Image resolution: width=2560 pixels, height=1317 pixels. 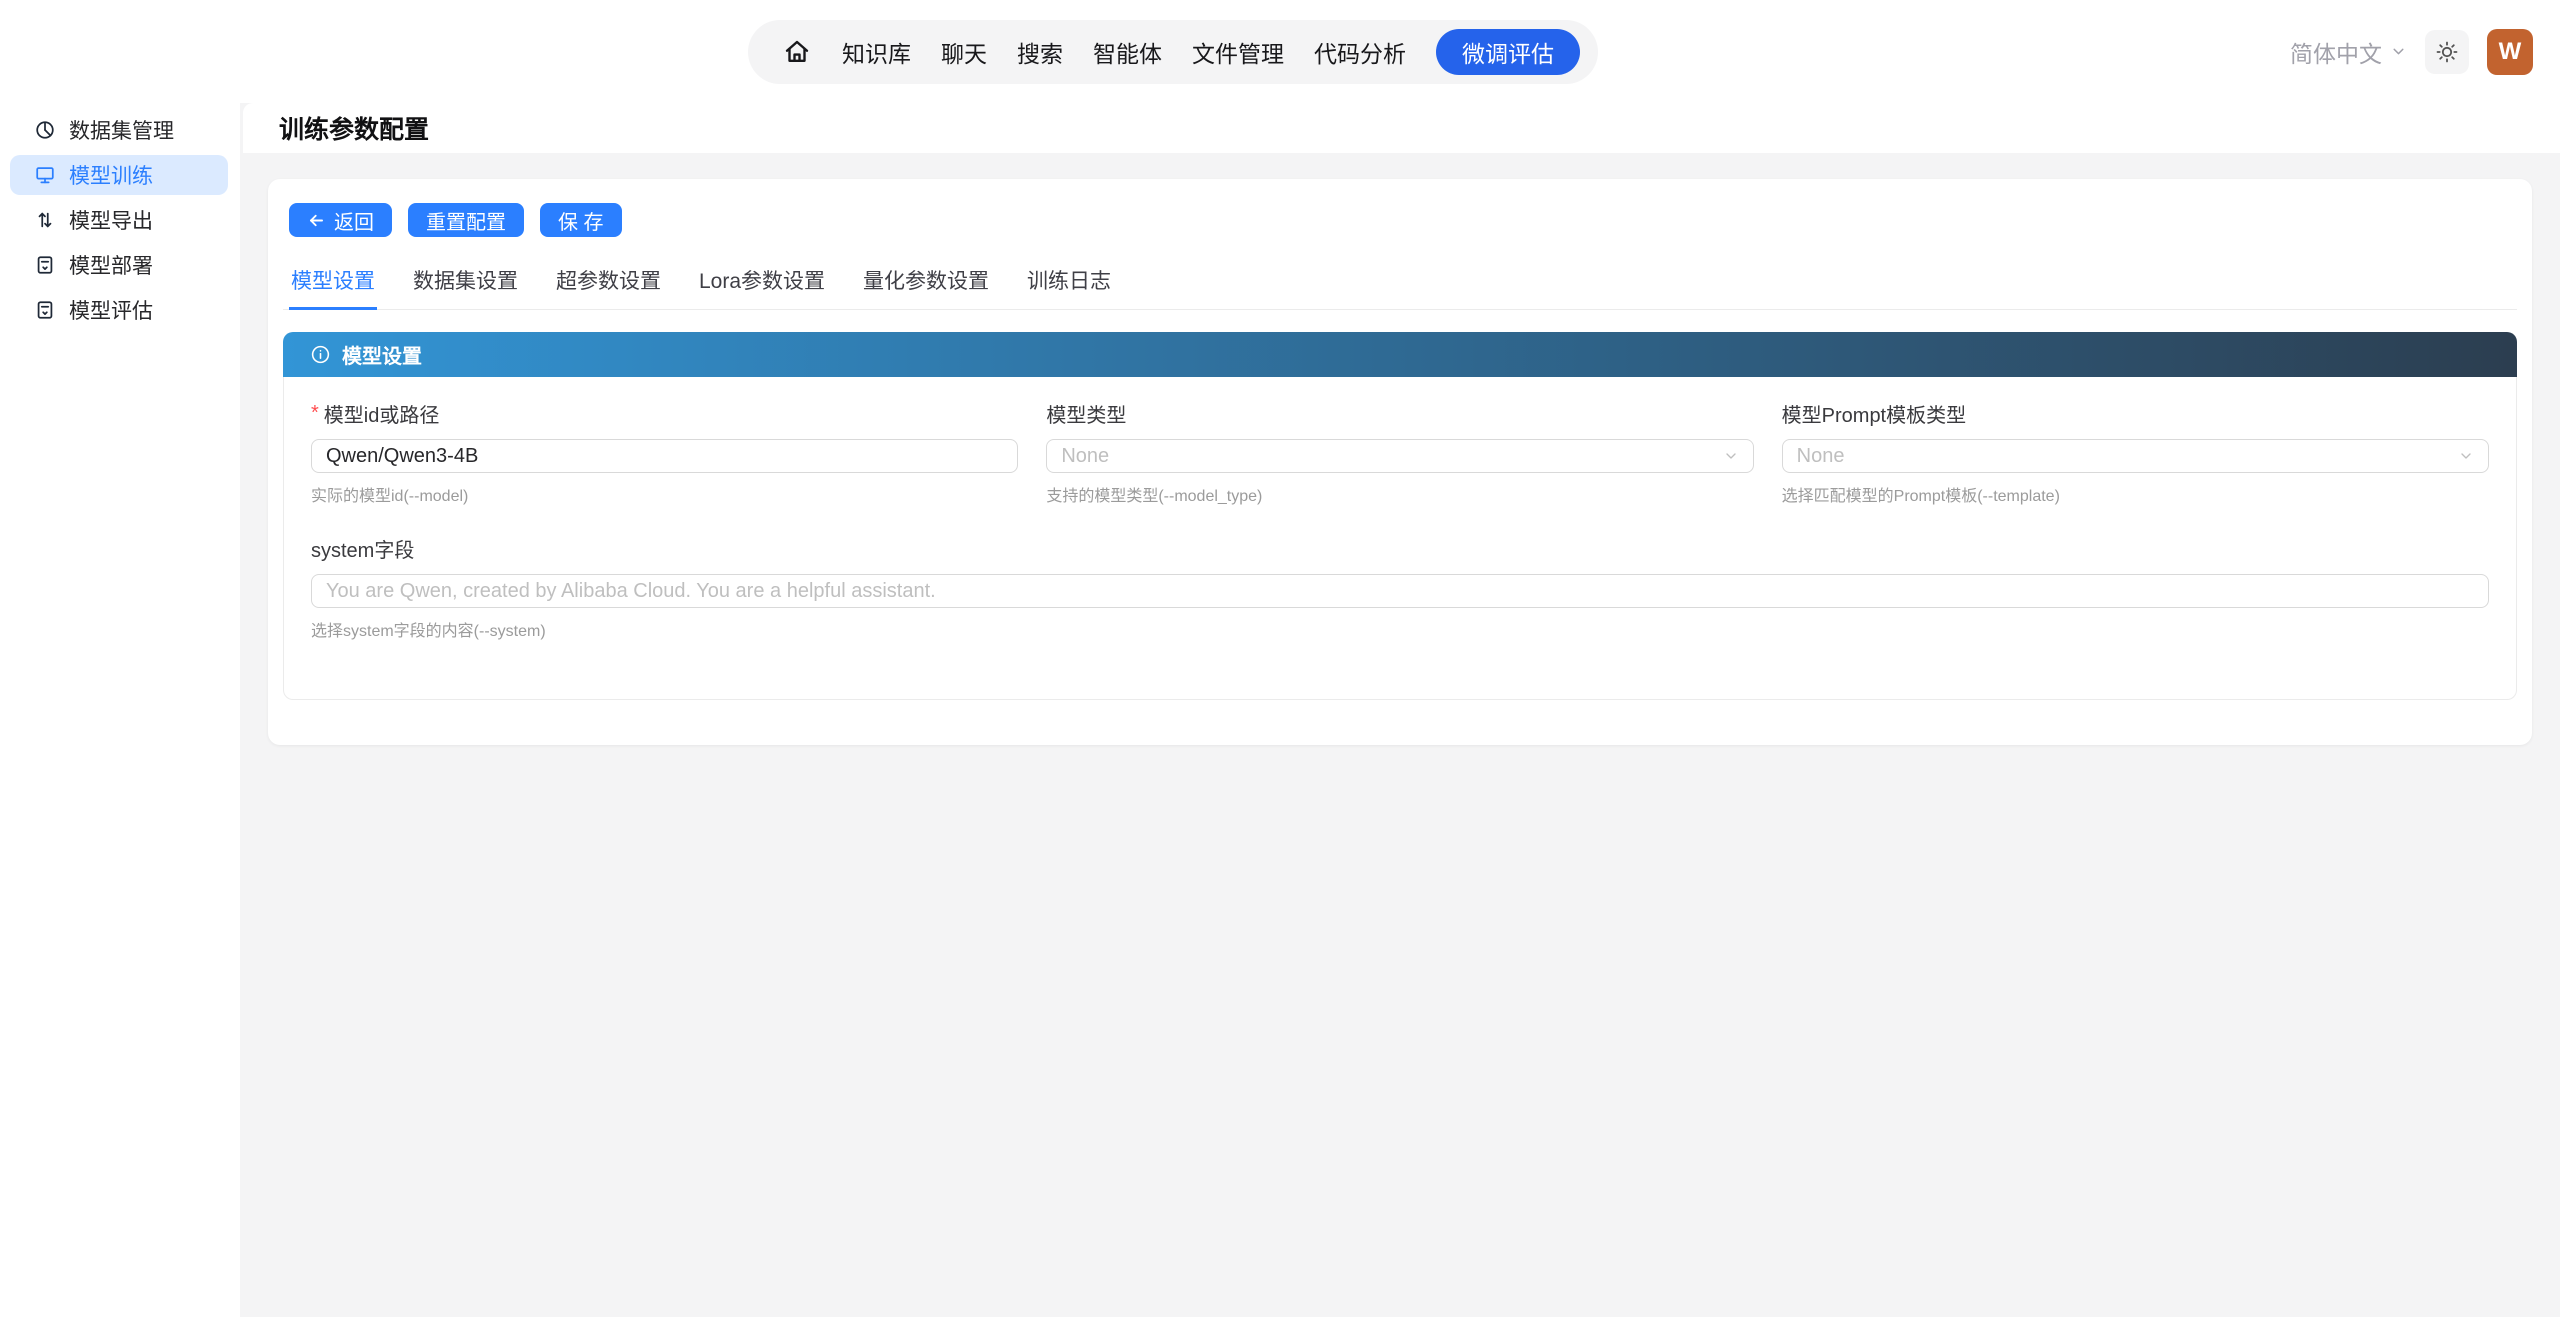 What do you see at coordinates (1238, 52) in the screenshot?
I see `nav-item-file-management: 文件管理` at bounding box center [1238, 52].